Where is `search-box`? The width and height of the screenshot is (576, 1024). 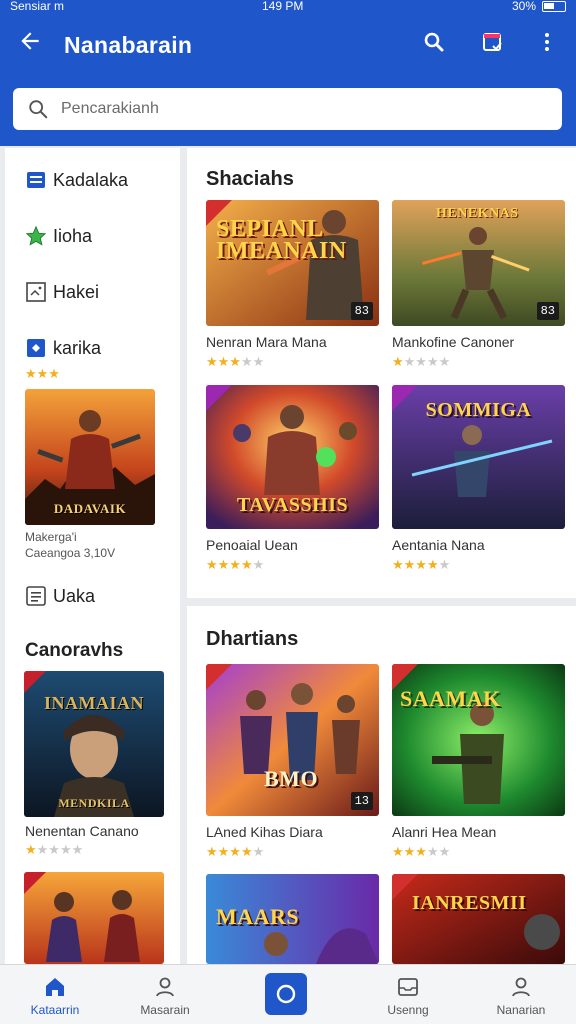 search-box is located at coordinates (287, 109).